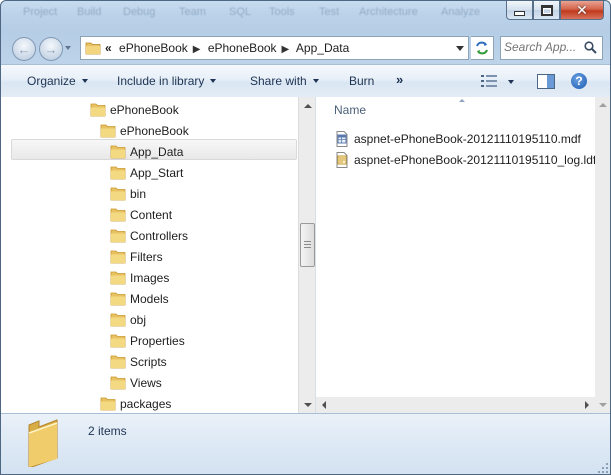  I want to click on scroll-thumb, so click(307, 245).